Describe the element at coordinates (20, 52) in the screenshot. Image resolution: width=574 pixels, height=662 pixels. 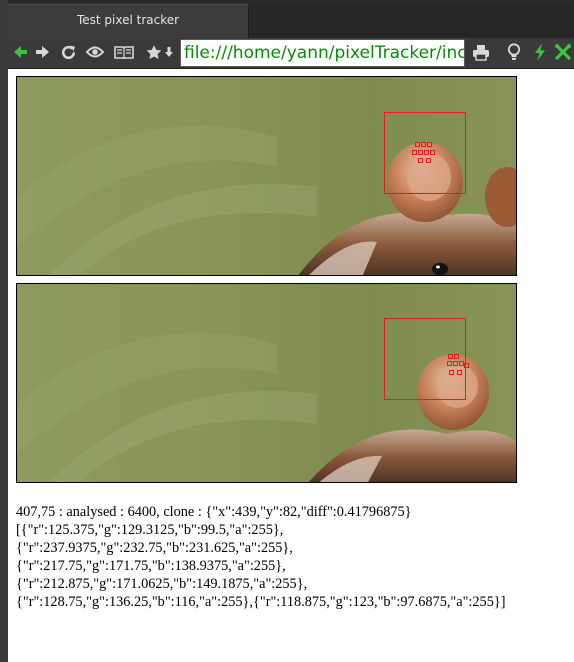
I see `back-arrow-icon` at that location.